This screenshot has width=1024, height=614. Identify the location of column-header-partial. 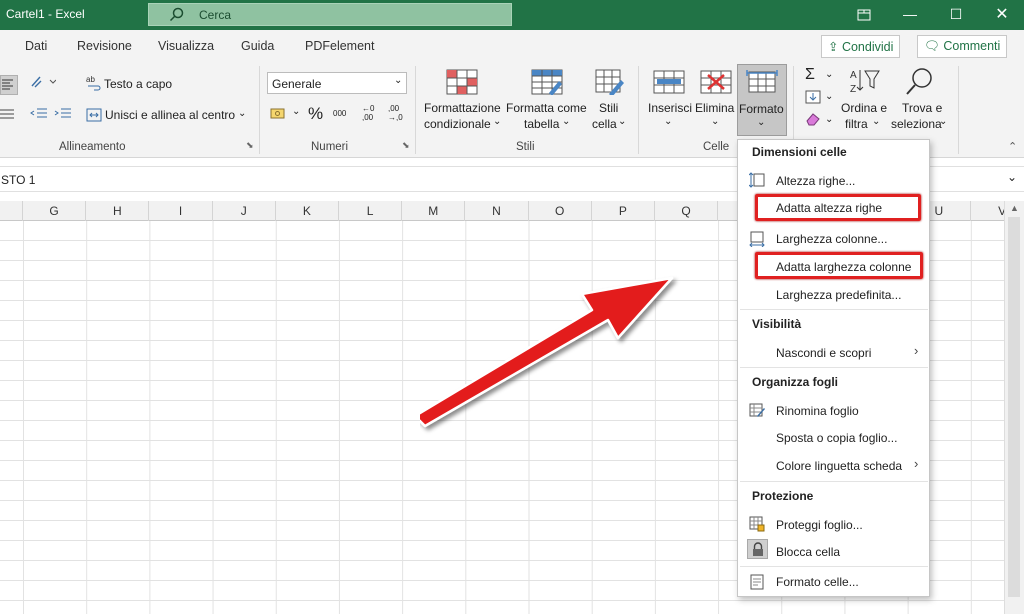
(11, 211).